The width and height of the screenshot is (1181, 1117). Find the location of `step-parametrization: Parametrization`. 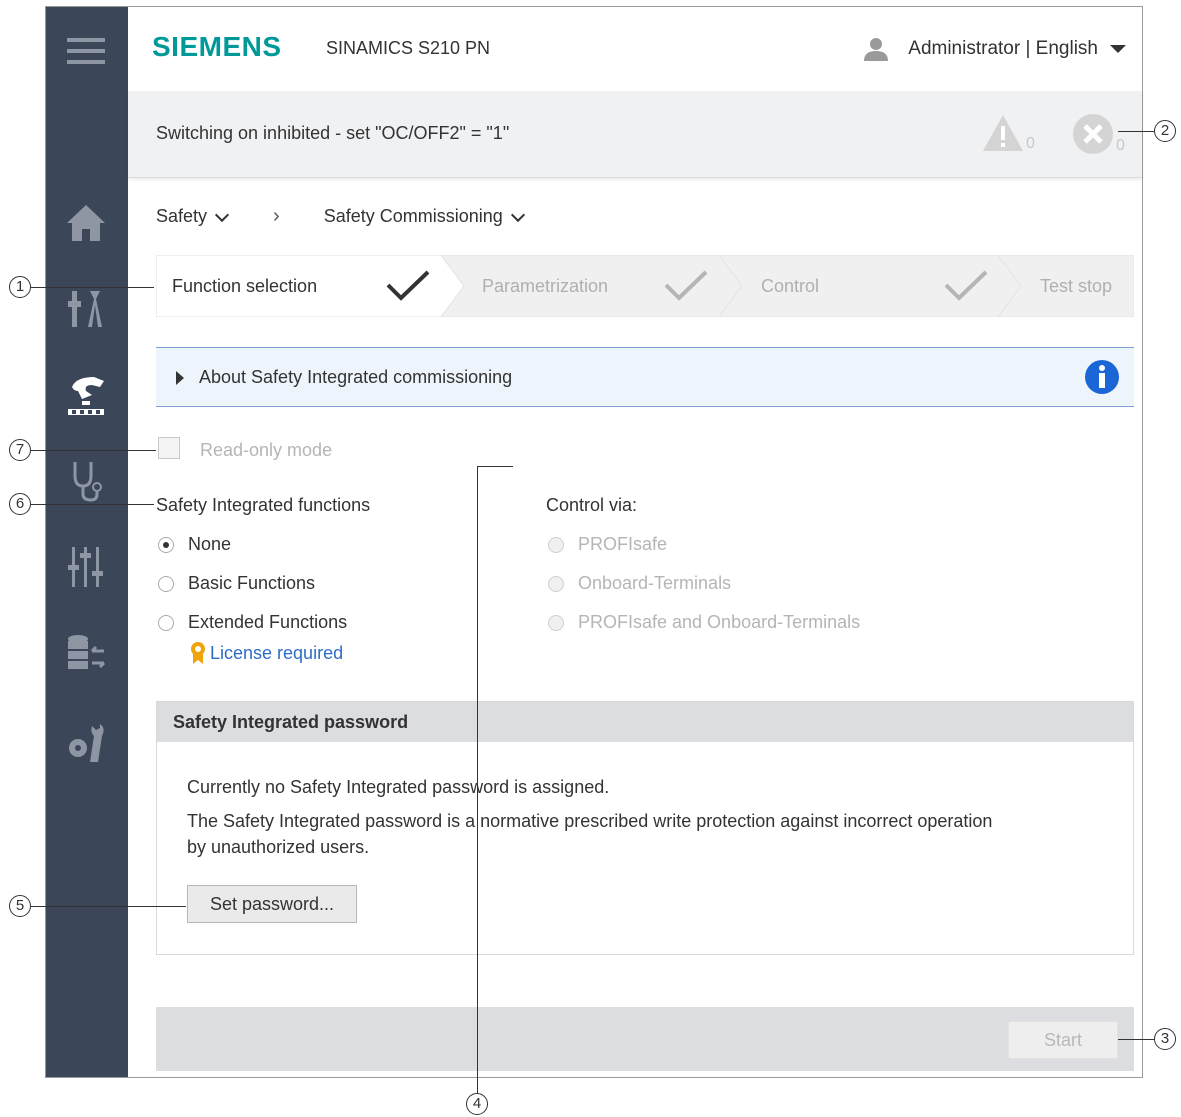

step-parametrization: Parametrization is located at coordinates (545, 286).